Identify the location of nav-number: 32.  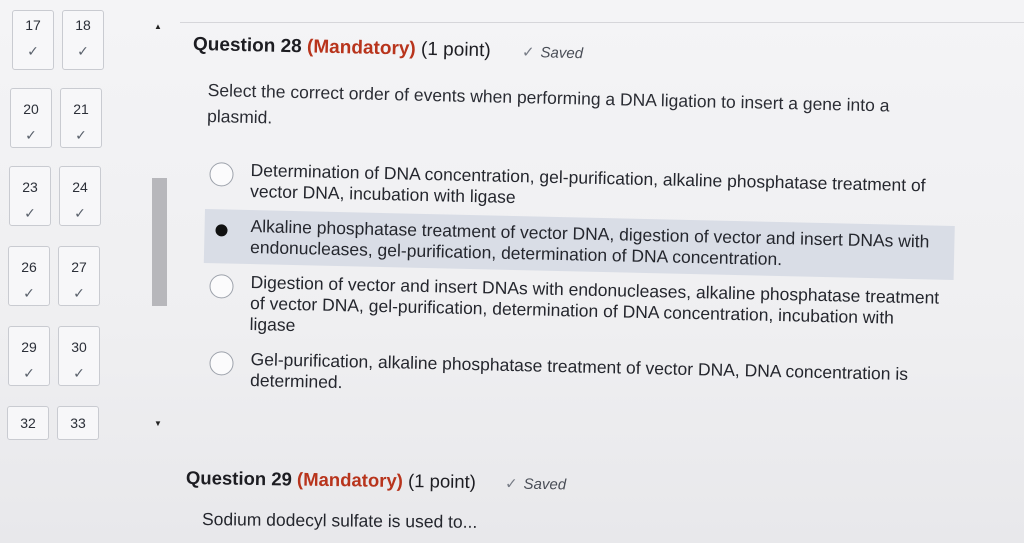
(28, 423).